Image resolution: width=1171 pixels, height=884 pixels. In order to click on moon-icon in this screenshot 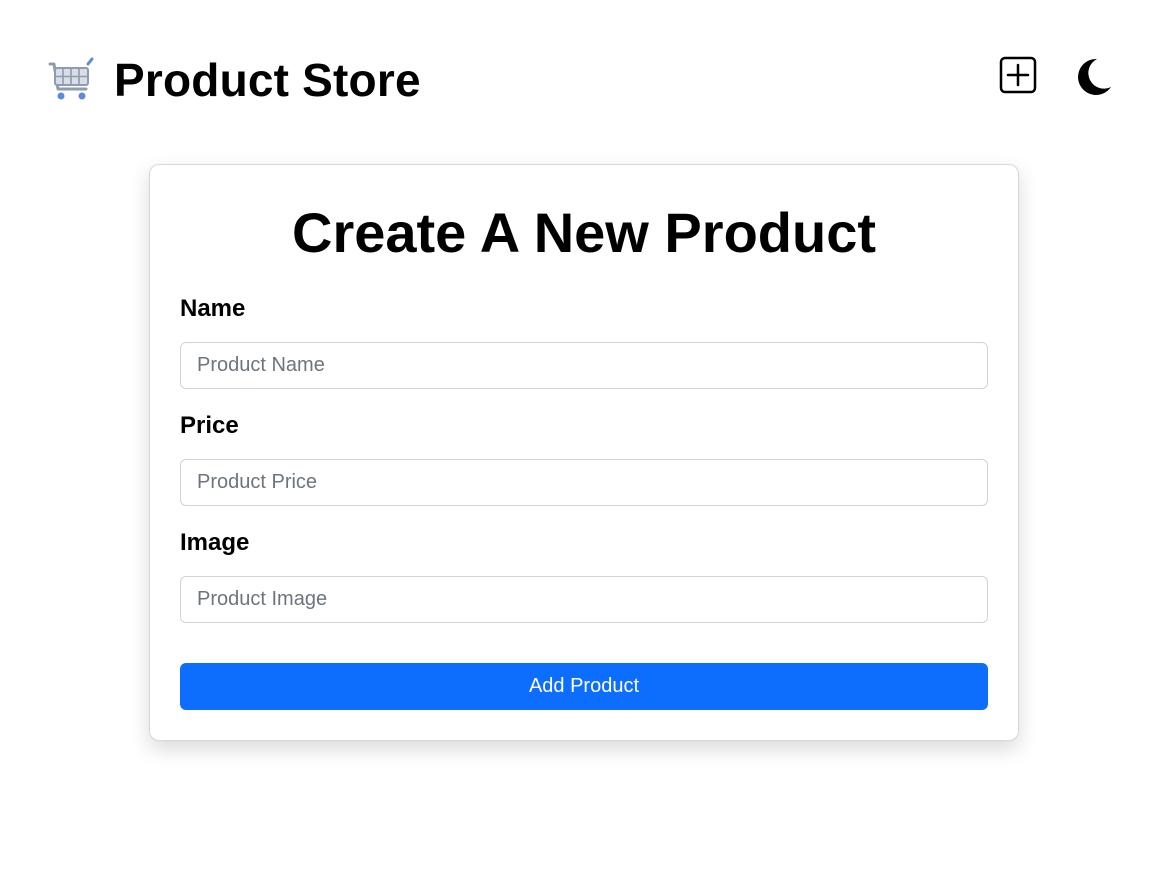, I will do `click(1093, 78)`.